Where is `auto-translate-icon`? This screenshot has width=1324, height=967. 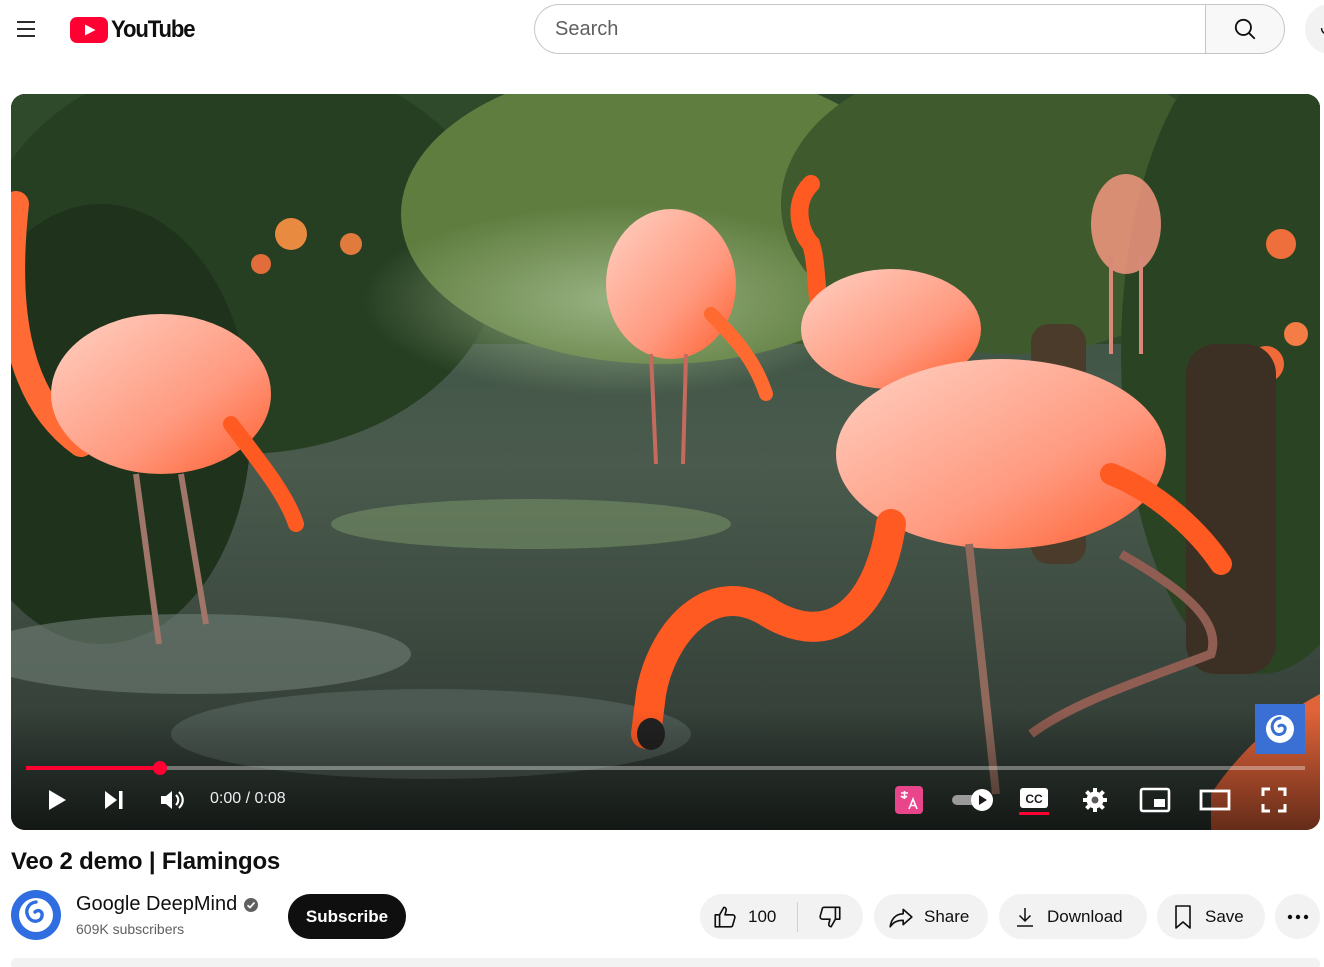 auto-translate-icon is located at coordinates (909, 800).